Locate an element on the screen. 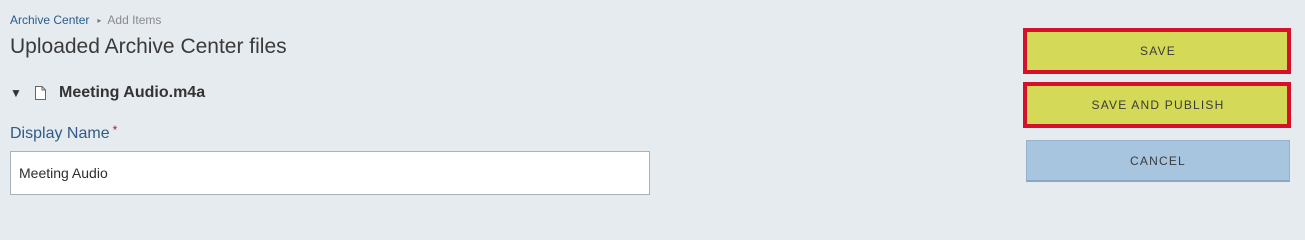 This screenshot has height=240, width=1305. file-row: ▼ Meeting Audio.m4a is located at coordinates (107, 93).